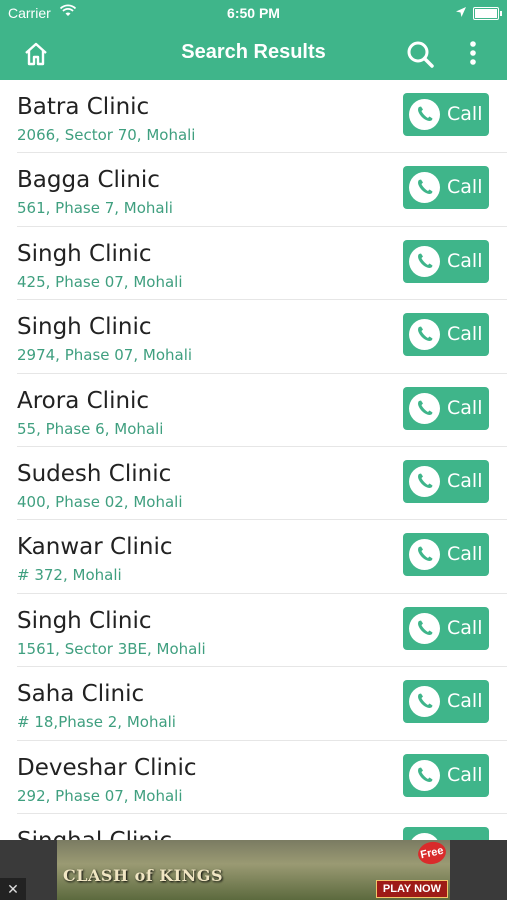 Image resolution: width=507 pixels, height=900 pixels. I want to click on list-item: Kanwar Clinic # 372, Mohali Call, so click(253, 557).